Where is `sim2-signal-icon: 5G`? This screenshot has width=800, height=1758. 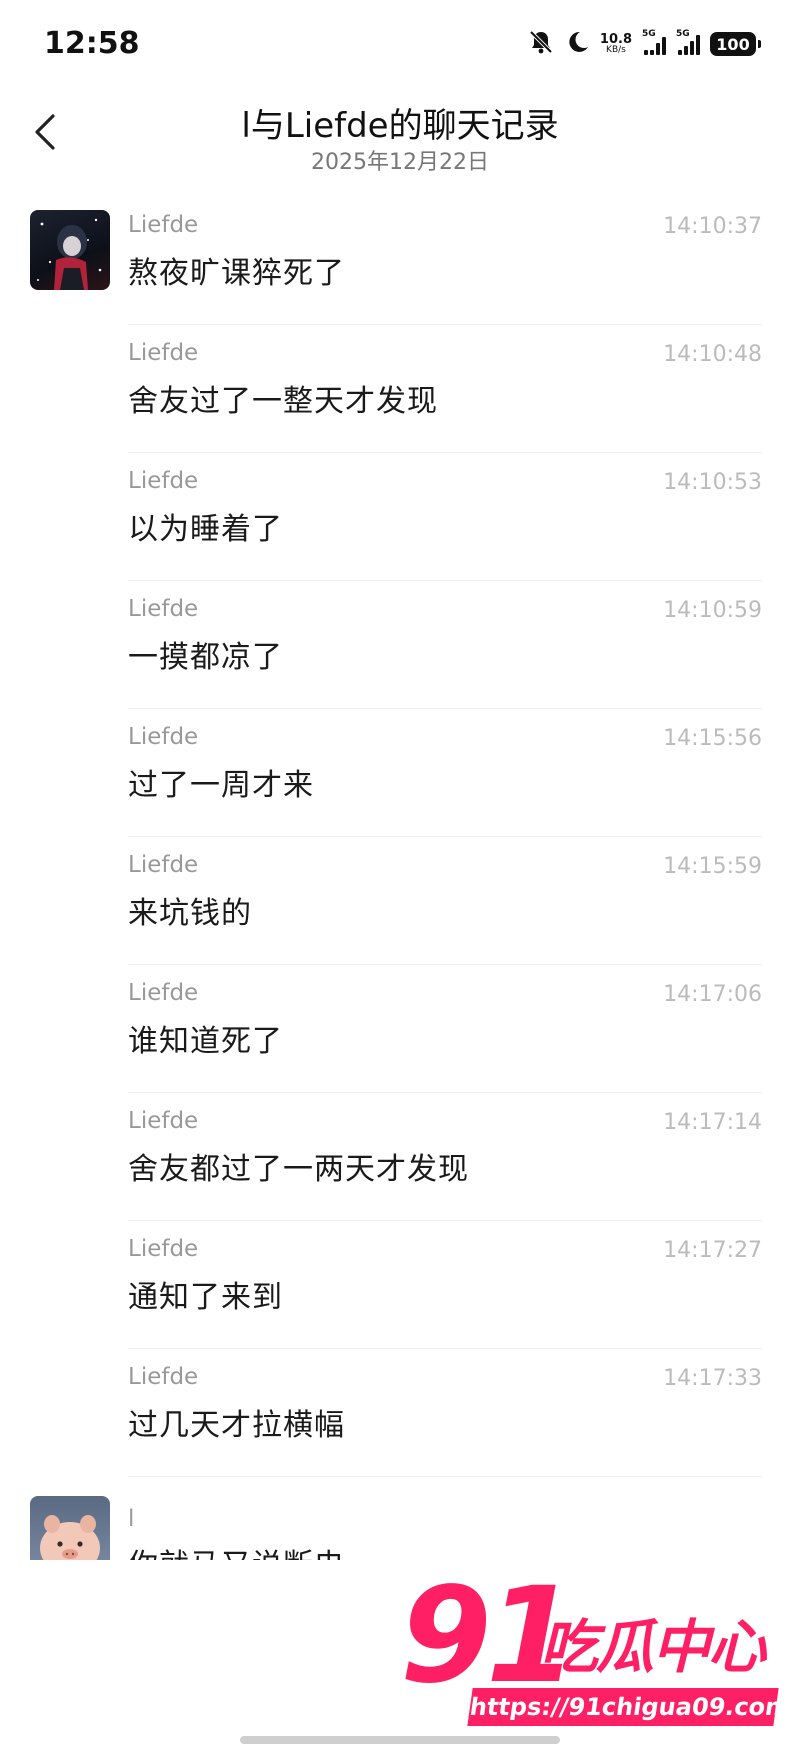 sim2-signal-icon: 5G is located at coordinates (688, 42).